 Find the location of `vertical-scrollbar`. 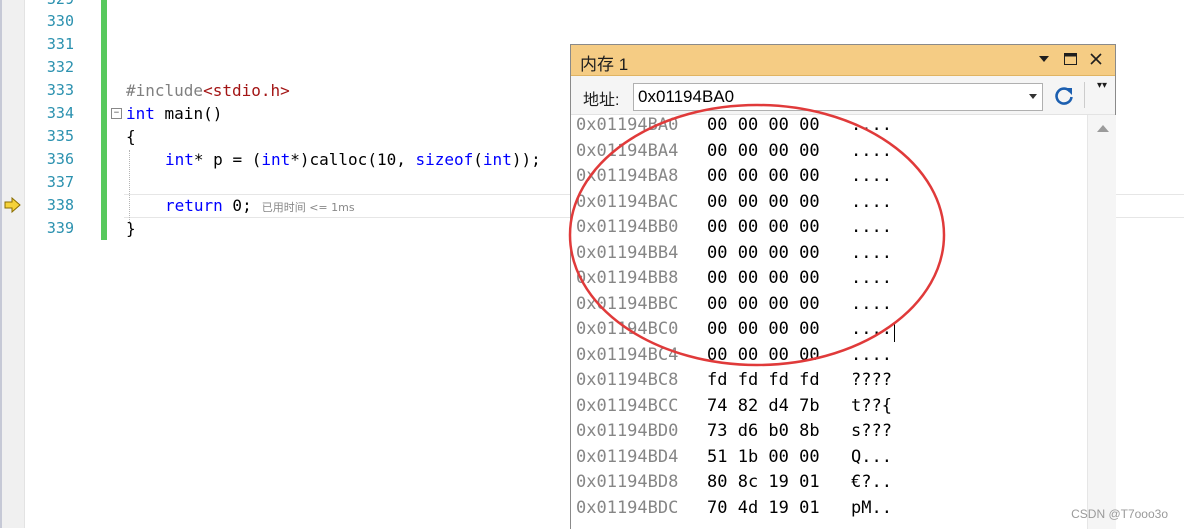

vertical-scrollbar is located at coordinates (1101, 322).